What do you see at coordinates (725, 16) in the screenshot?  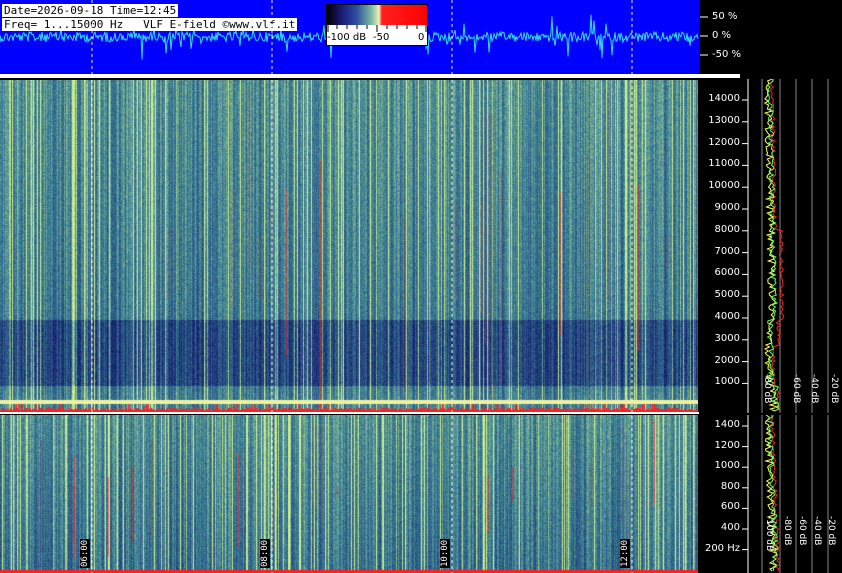 I see `amplitude-label-50: 50 %` at bounding box center [725, 16].